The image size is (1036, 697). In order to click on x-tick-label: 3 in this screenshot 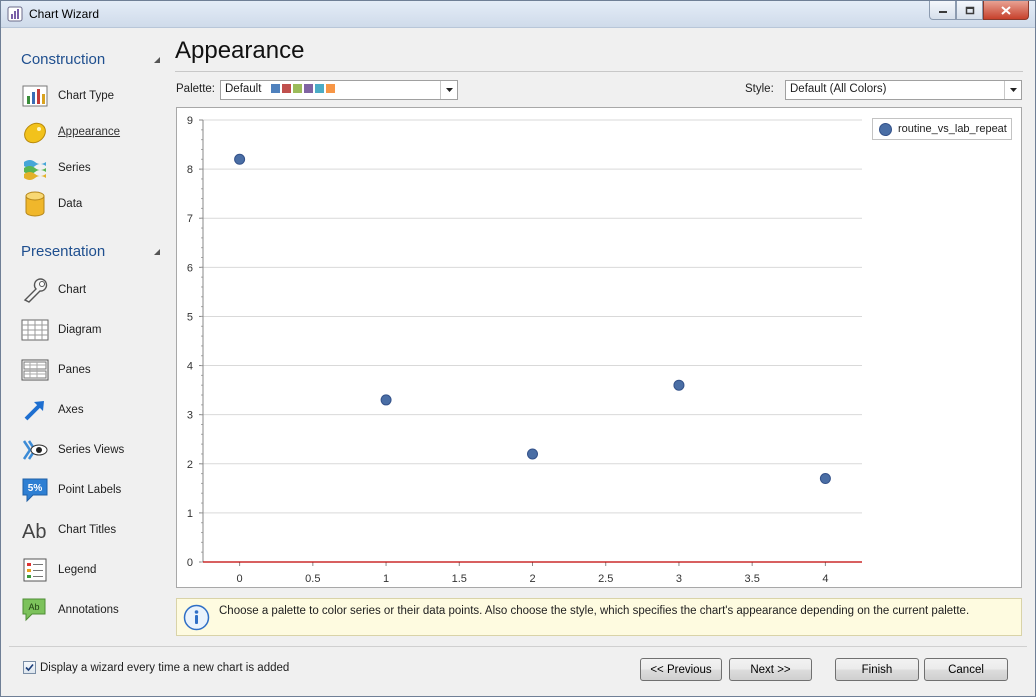, I will do `click(679, 579)`.